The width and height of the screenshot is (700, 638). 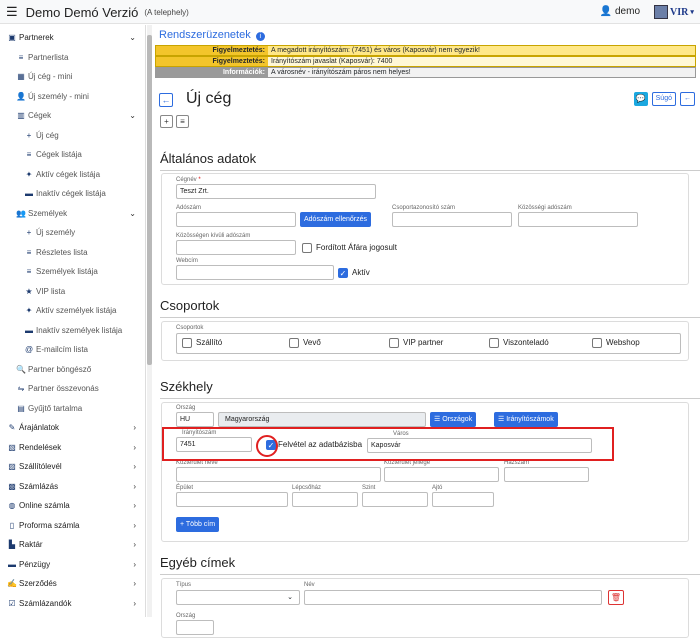 What do you see at coordinates (441, 474) in the screenshot?
I see `street-type-input` at bounding box center [441, 474].